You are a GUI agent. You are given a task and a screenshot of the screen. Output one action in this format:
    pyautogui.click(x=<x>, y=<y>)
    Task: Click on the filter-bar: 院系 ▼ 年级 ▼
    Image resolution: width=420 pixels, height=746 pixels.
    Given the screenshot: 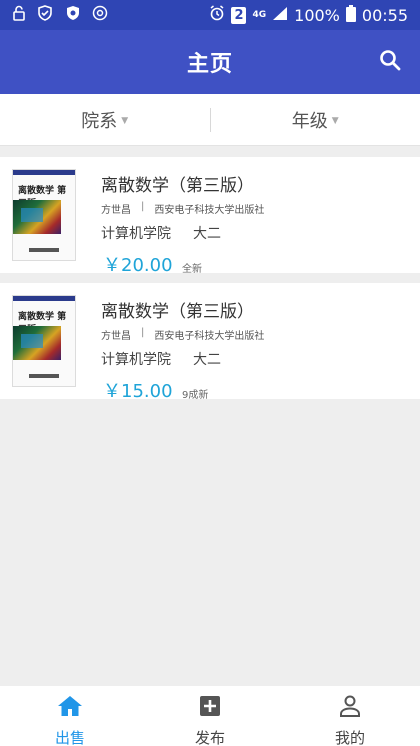 What is the action you would take?
    pyautogui.click(x=210, y=120)
    